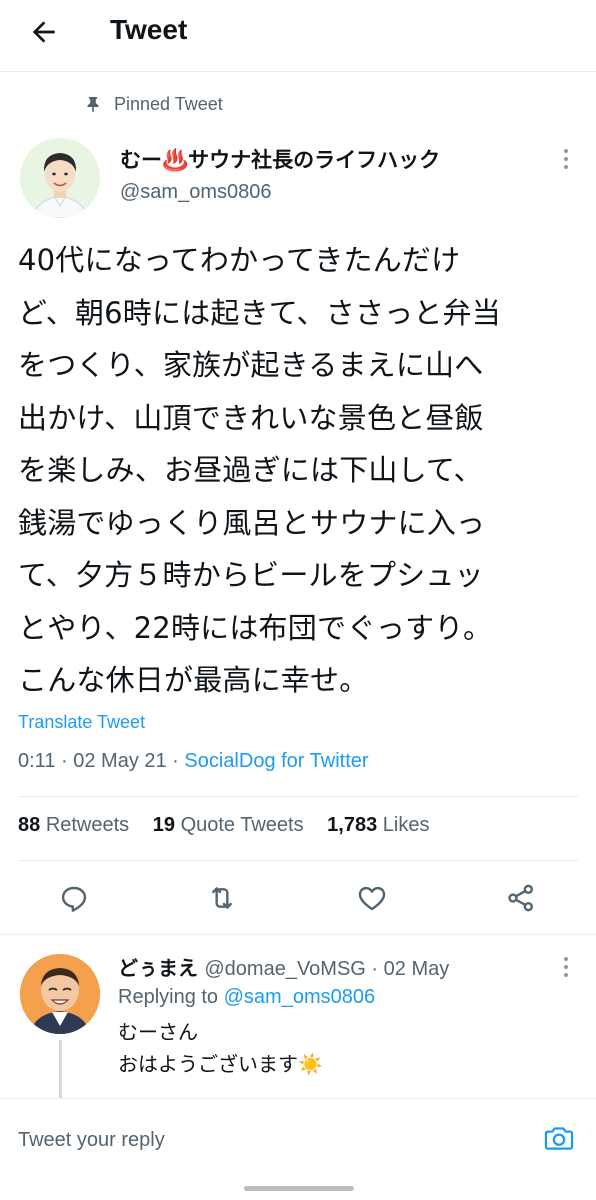 The image size is (596, 1200). Describe the element at coordinates (87, 825) in the screenshot. I see `retweets-label: Retweets` at that location.